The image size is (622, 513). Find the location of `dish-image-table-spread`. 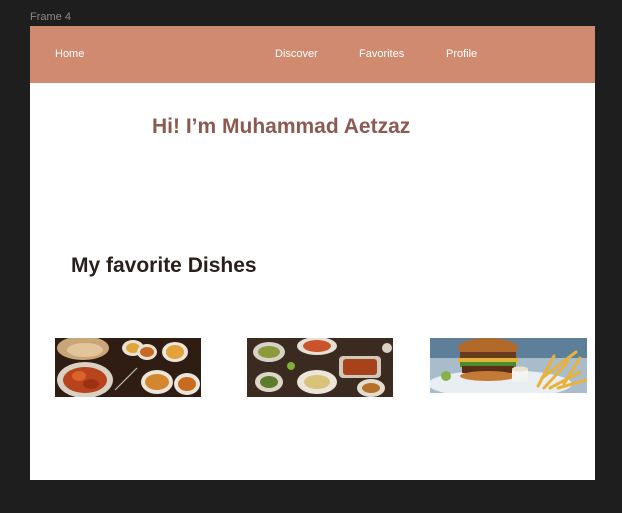

dish-image-table-spread is located at coordinates (320, 367).